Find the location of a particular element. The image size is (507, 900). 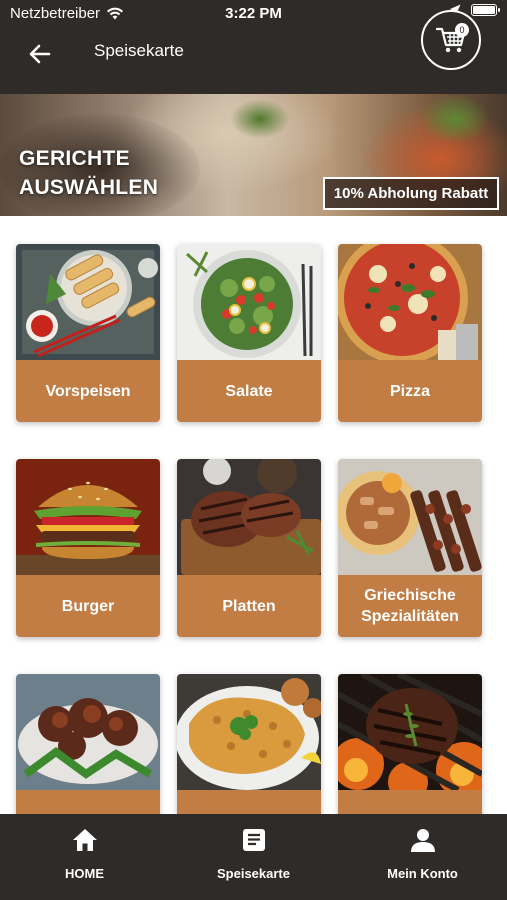

category-label-vorspeisen: Vorspeisen is located at coordinates (88, 391).